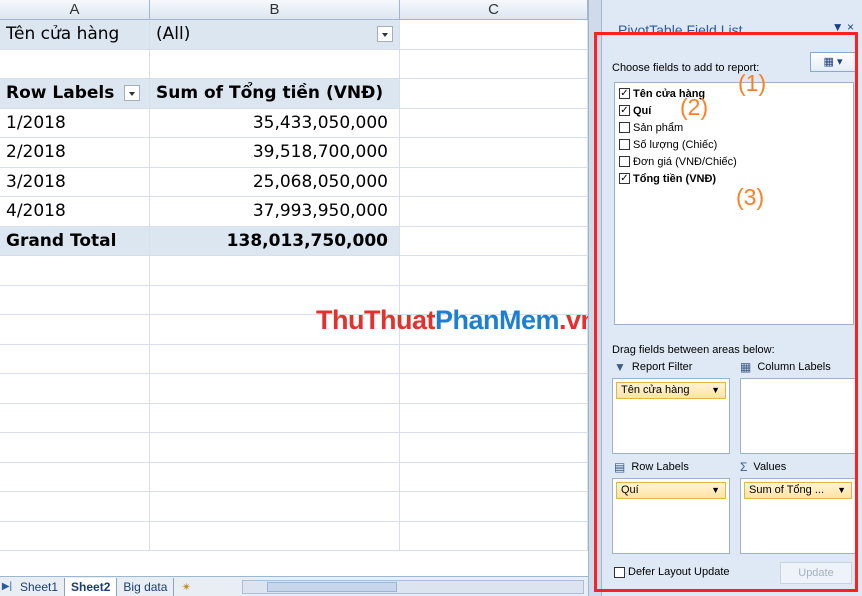  I want to click on row-value-cell: 25,068,050,000, so click(275, 181).